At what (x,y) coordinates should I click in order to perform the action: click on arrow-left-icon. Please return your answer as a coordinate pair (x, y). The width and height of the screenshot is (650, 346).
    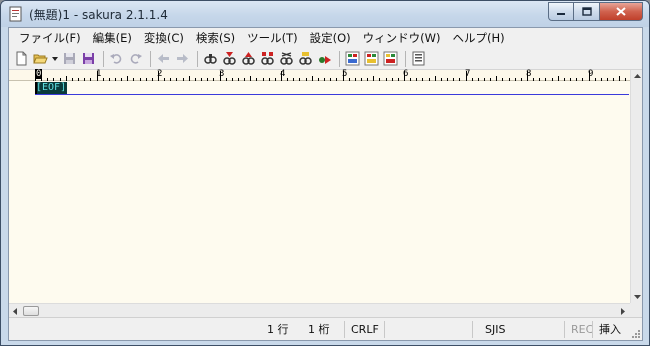
    Looking at the image, I should click on (15, 311).